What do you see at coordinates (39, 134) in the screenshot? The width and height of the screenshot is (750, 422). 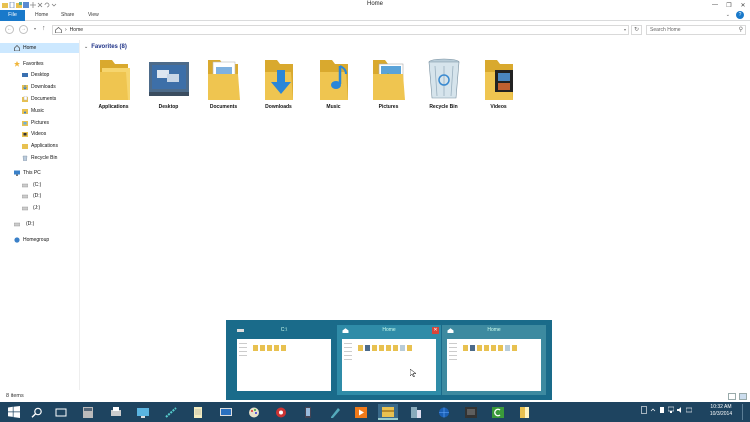 I see `nav-item-videos: Videos` at bounding box center [39, 134].